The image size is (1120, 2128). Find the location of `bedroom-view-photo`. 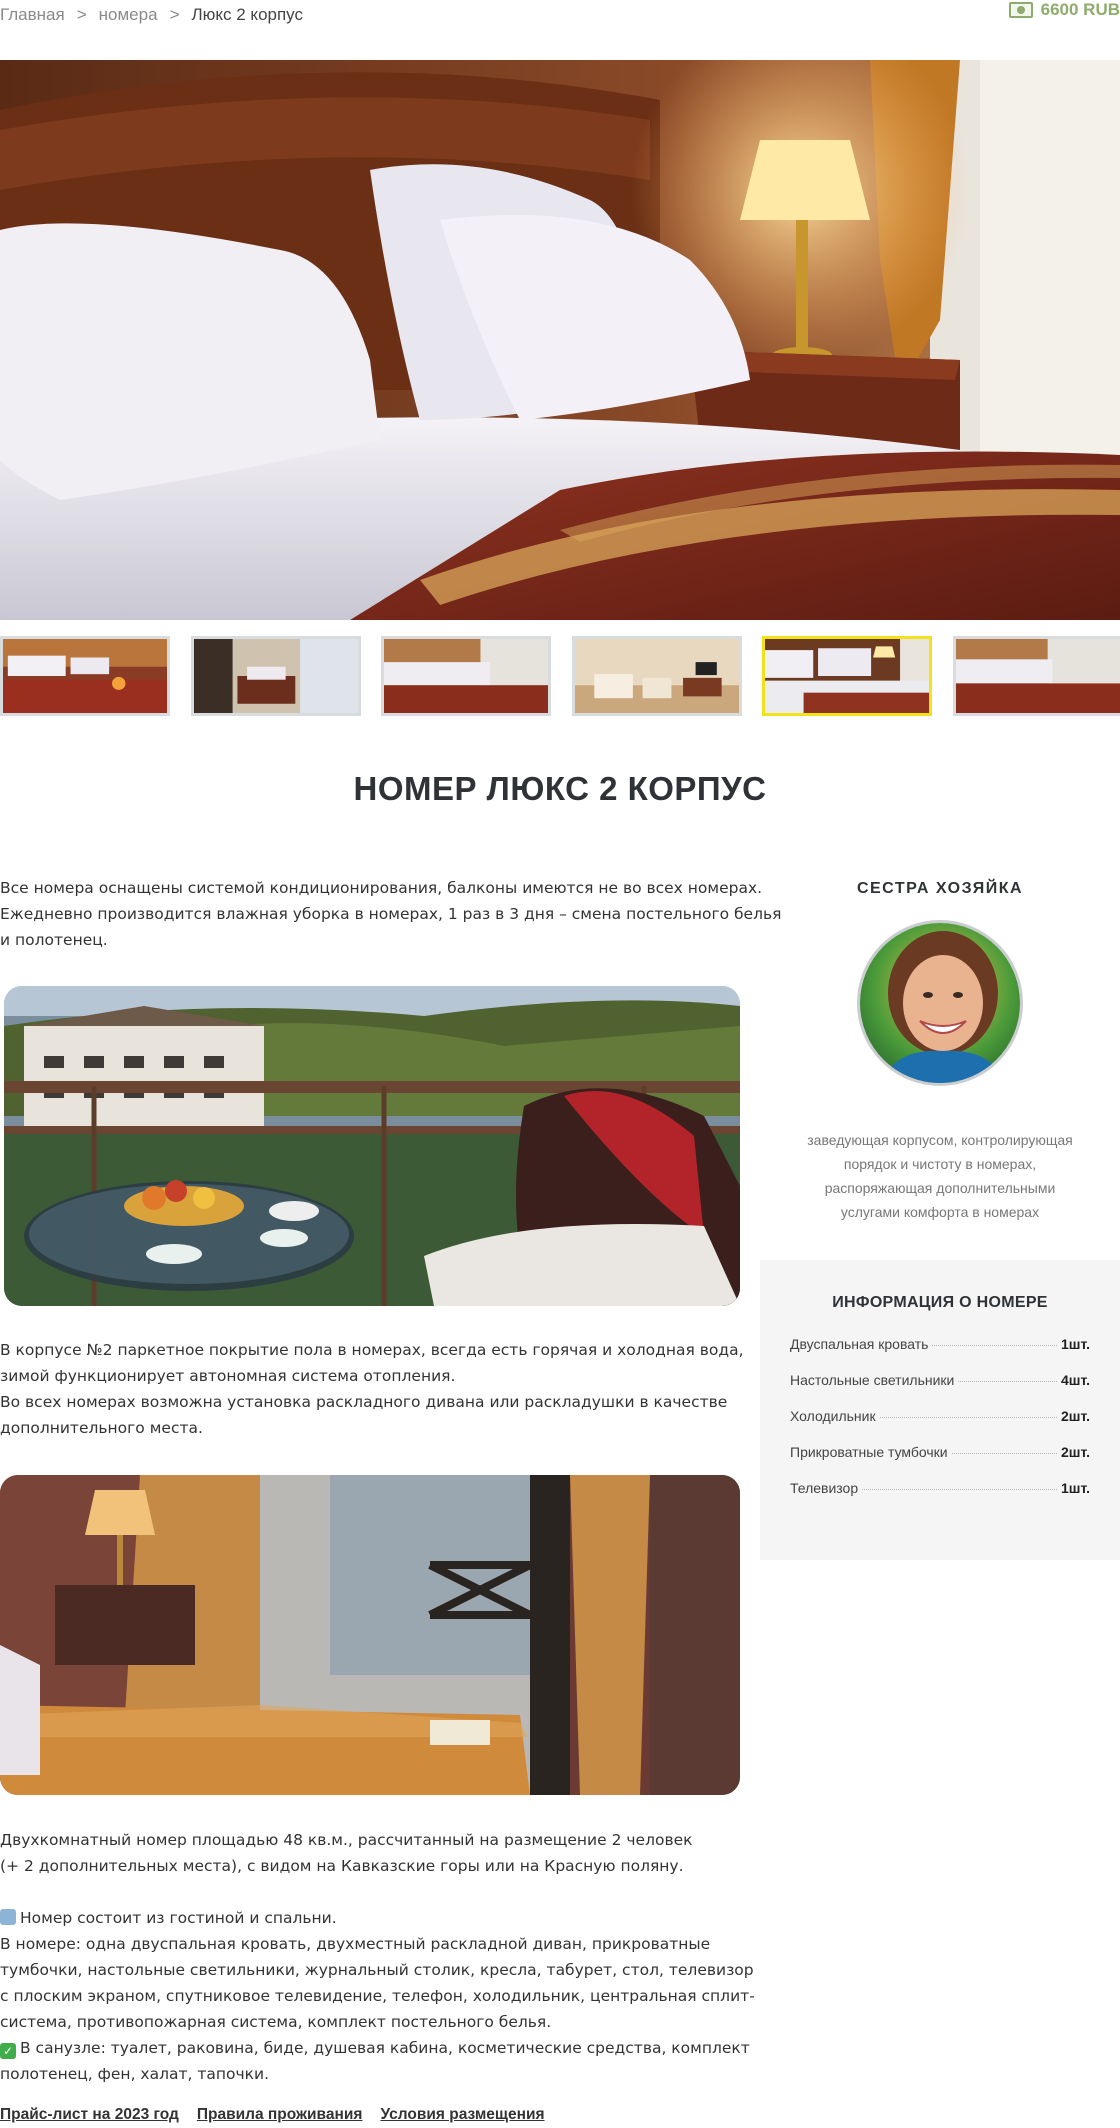

bedroom-view-photo is located at coordinates (370, 1635).